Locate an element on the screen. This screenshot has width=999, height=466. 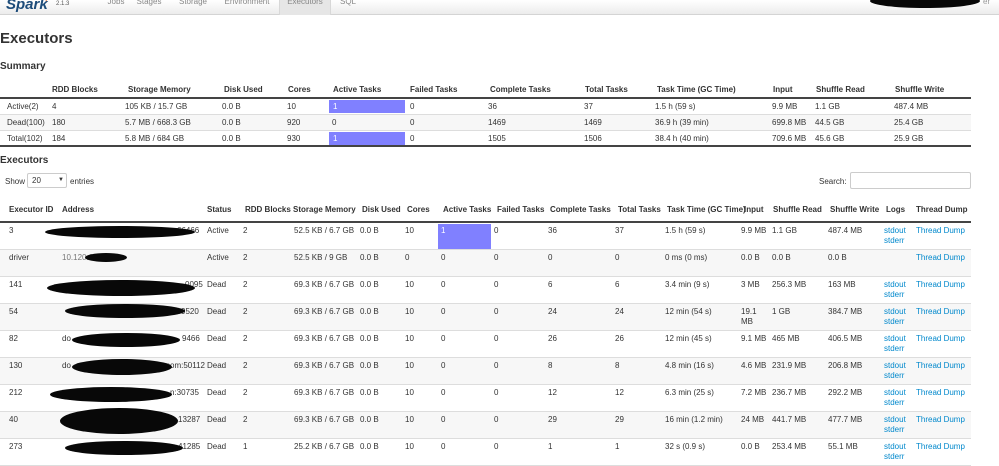
chevron-down-icon: ▼ is located at coordinates (61, 180).